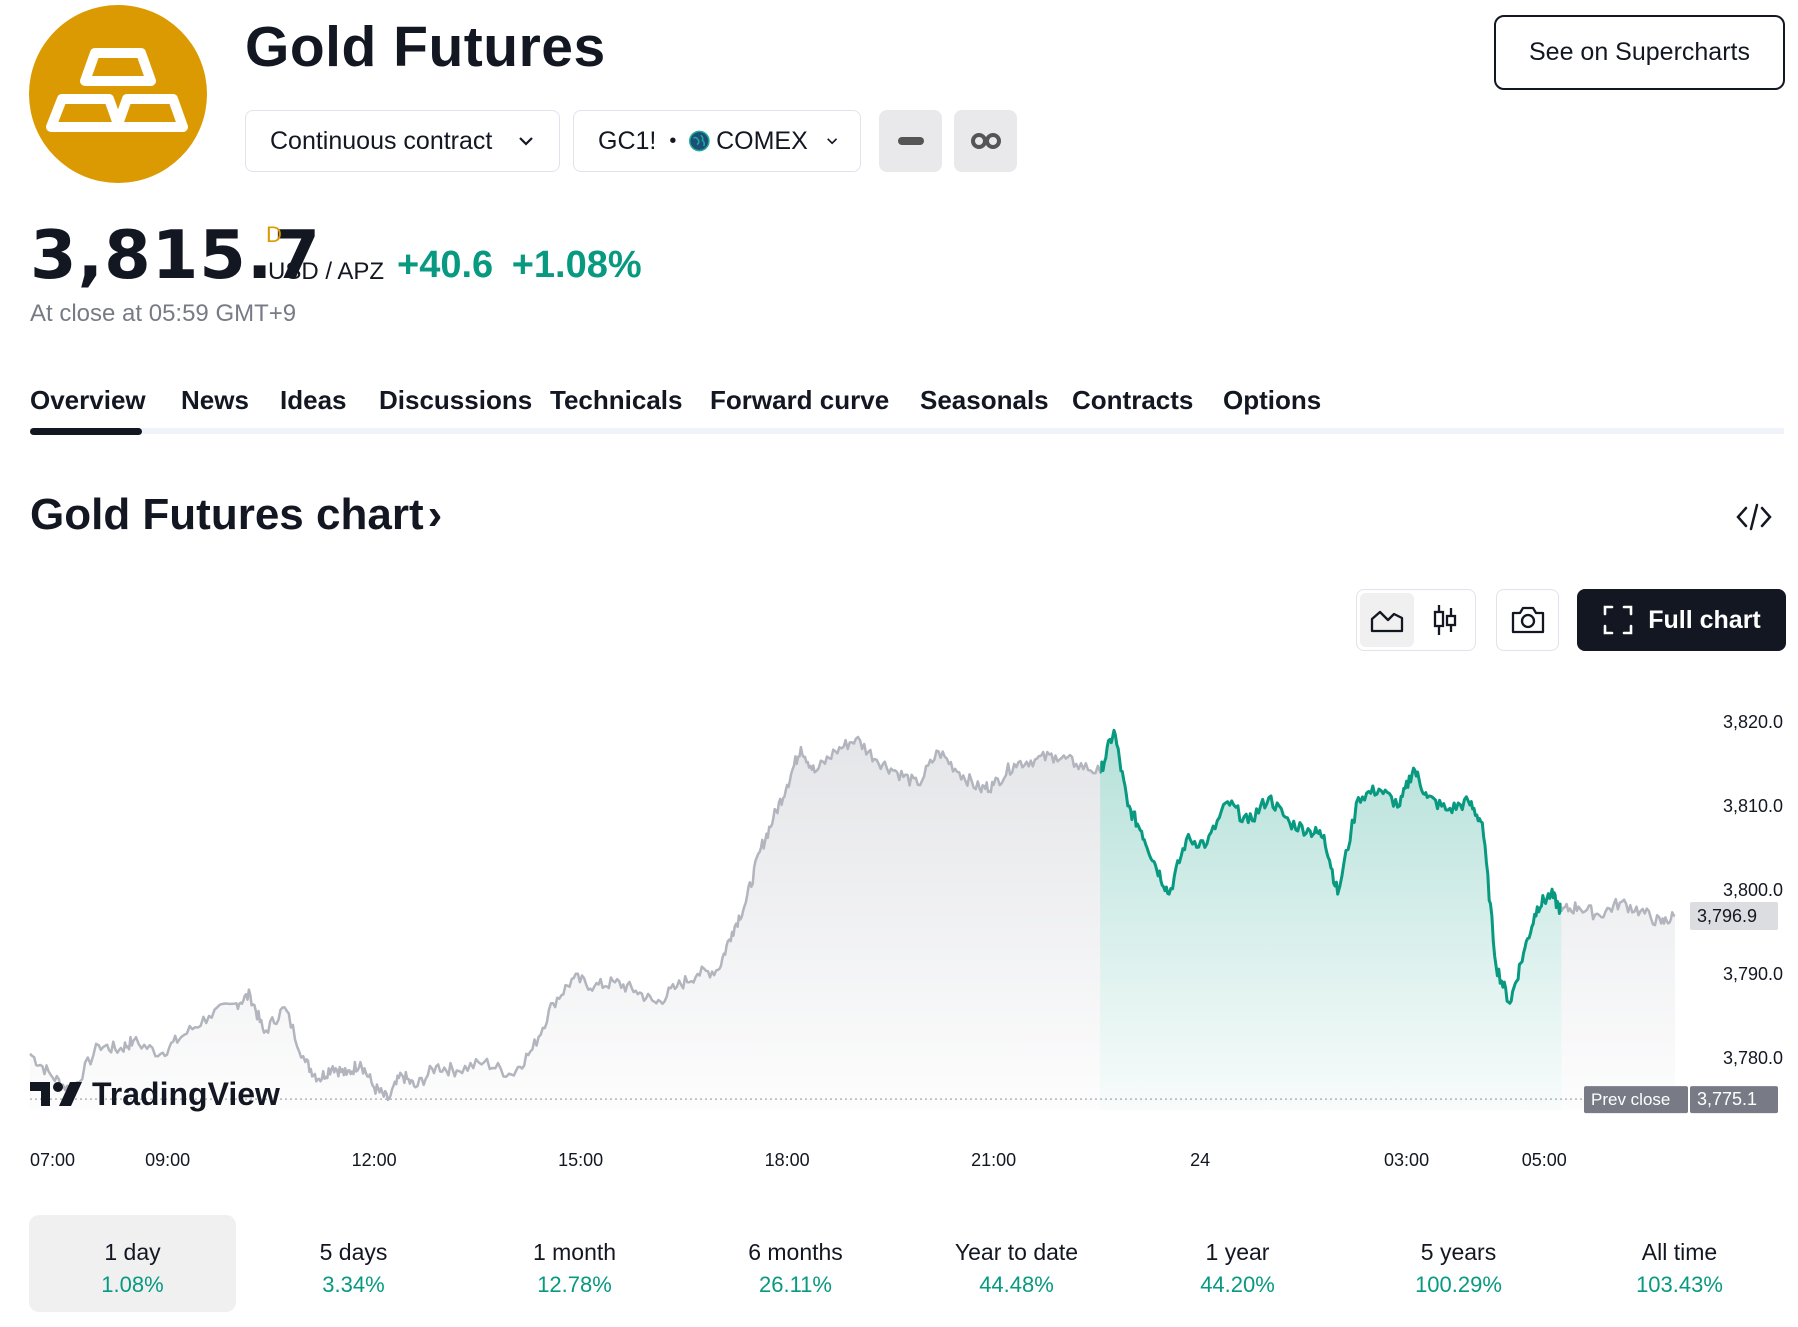 This screenshot has height=1327, width=1798. What do you see at coordinates (993, 1160) in the screenshot?
I see `x-tick-label: 21:00` at bounding box center [993, 1160].